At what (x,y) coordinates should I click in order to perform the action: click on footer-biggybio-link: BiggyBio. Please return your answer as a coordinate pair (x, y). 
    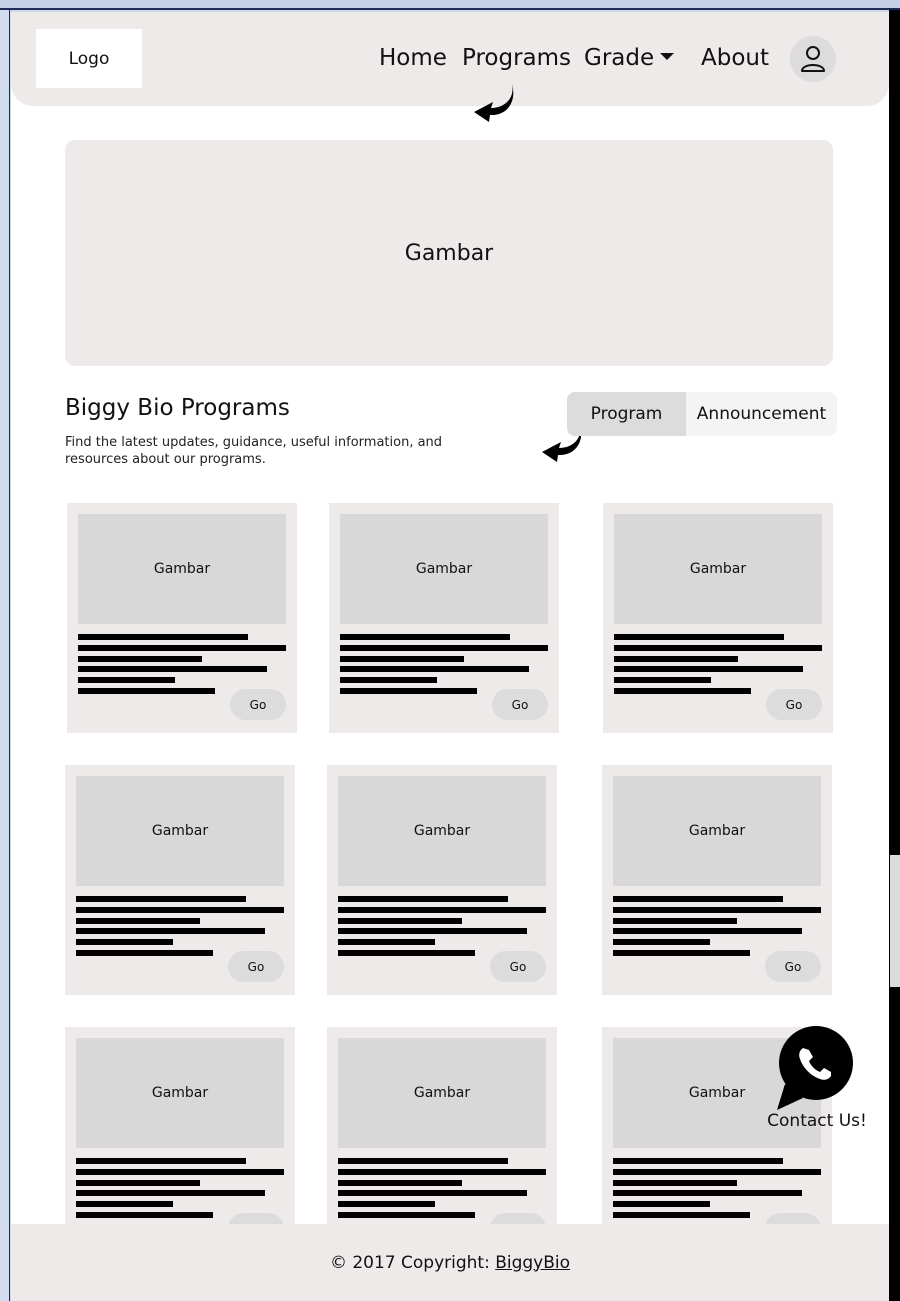
    Looking at the image, I should click on (532, 1263).